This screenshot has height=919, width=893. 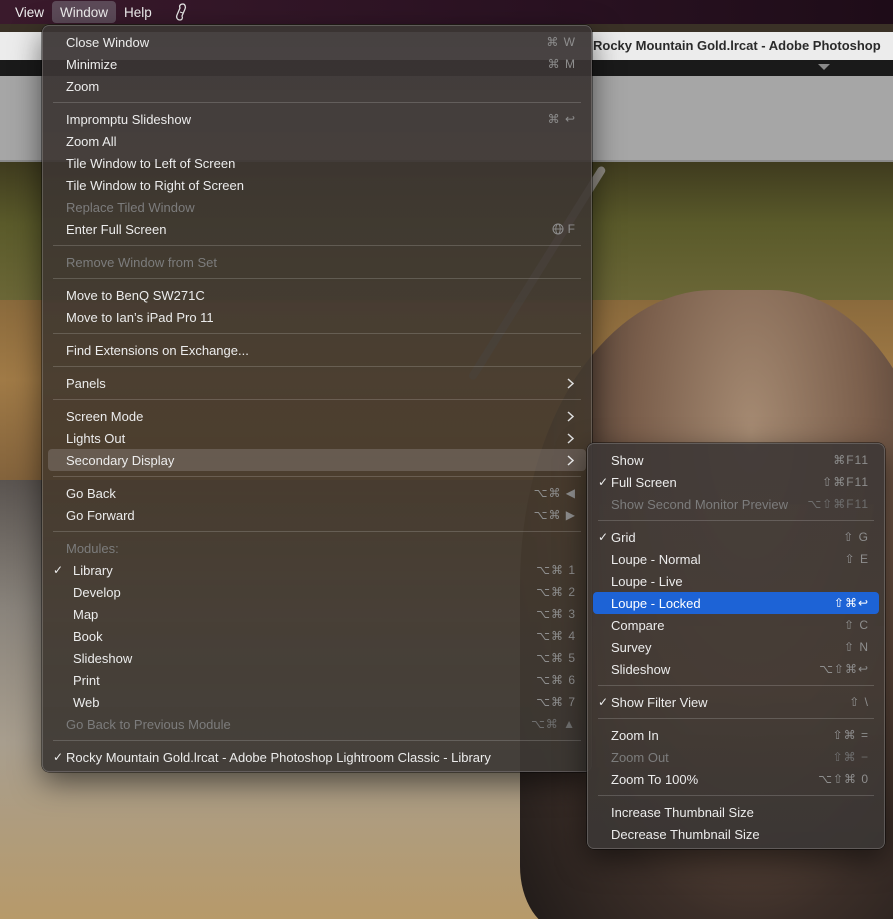 I want to click on menu-item-zoom-out: Zoom Out ⇧⌘ −, so click(x=736, y=757).